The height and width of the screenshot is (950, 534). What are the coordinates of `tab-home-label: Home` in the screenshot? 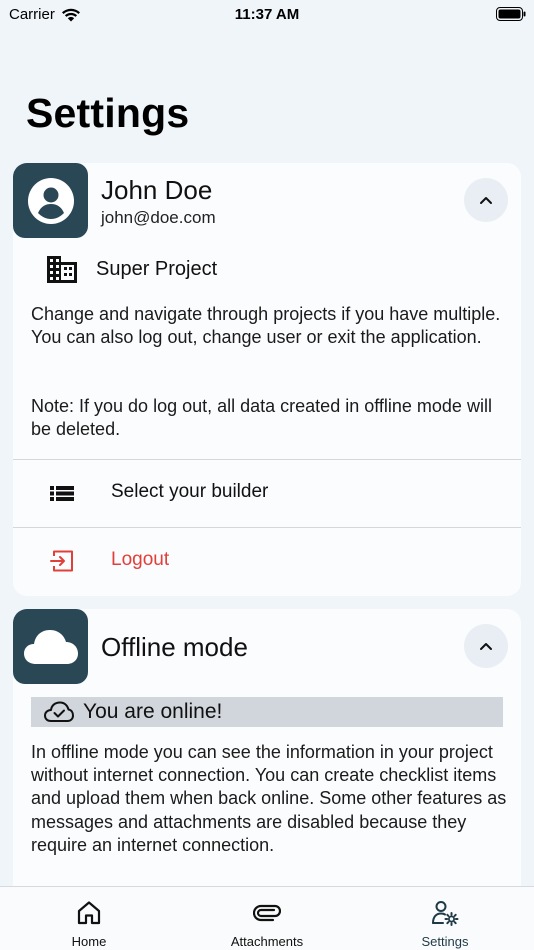 It's located at (89, 941).